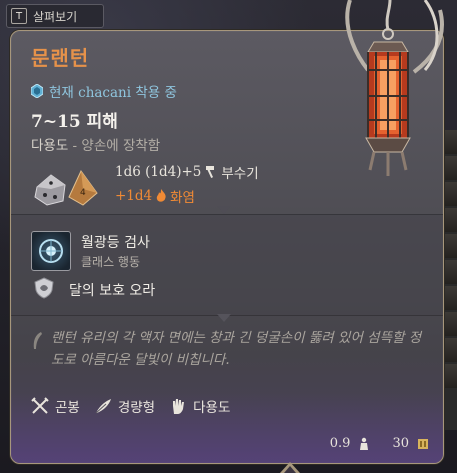 The height and width of the screenshot is (473, 457). Describe the element at coordinates (179, 406) in the screenshot. I see `hand-icon` at that location.